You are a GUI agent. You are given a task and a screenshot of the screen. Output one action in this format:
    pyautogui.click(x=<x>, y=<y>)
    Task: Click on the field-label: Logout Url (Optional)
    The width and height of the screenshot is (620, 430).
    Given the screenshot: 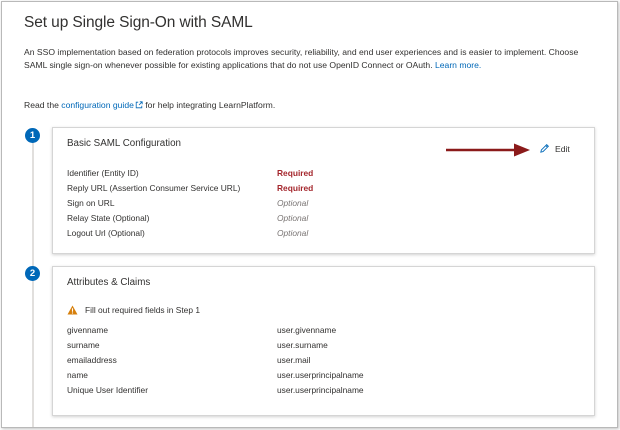 What is the action you would take?
    pyautogui.click(x=106, y=233)
    